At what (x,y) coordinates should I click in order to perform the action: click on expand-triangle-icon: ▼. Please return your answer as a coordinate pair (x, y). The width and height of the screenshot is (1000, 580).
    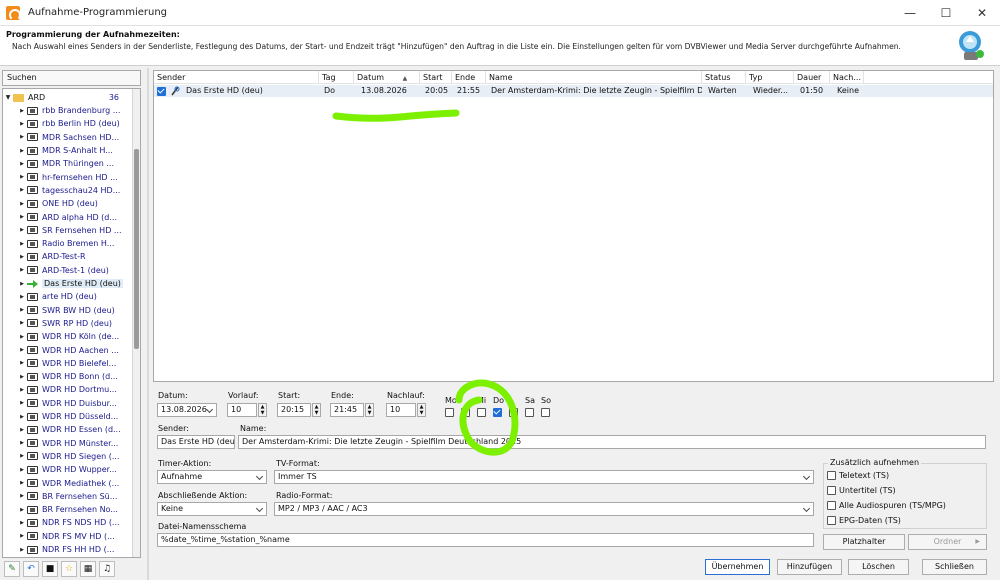
    Looking at the image, I should click on (8, 97).